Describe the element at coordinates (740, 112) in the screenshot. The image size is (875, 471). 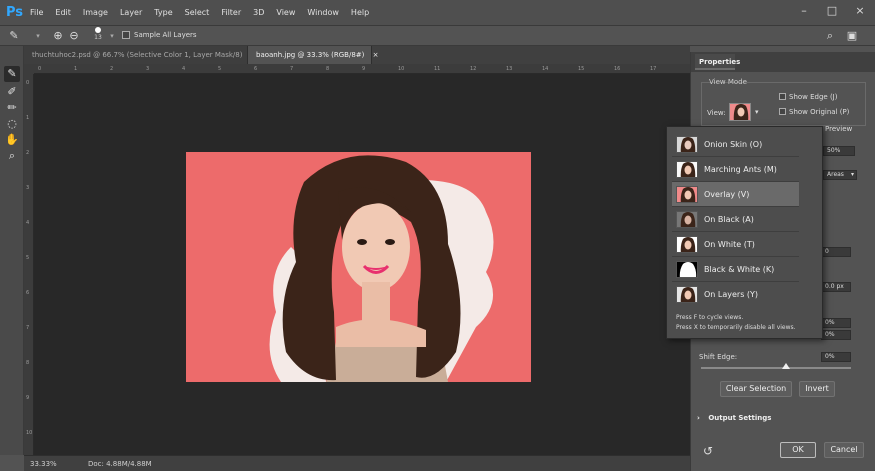
I see `view-mode-thumbnail` at that location.